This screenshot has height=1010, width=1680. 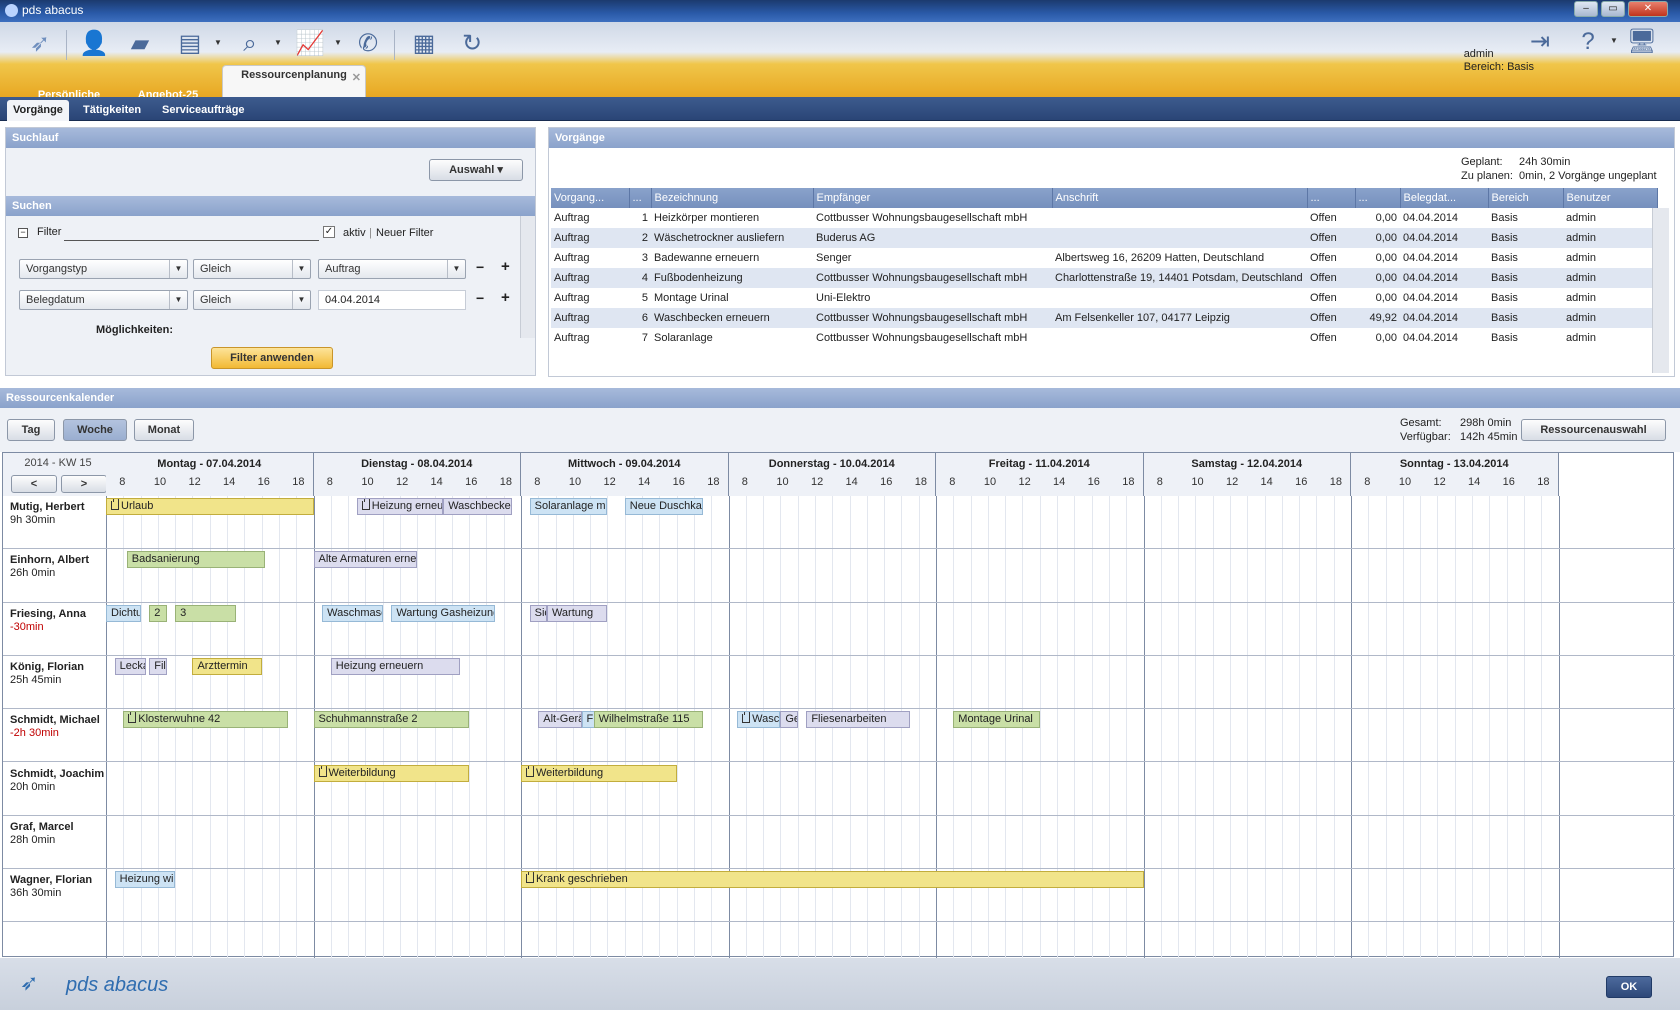 I want to click on close-button: ✕, so click(x=1648, y=9).